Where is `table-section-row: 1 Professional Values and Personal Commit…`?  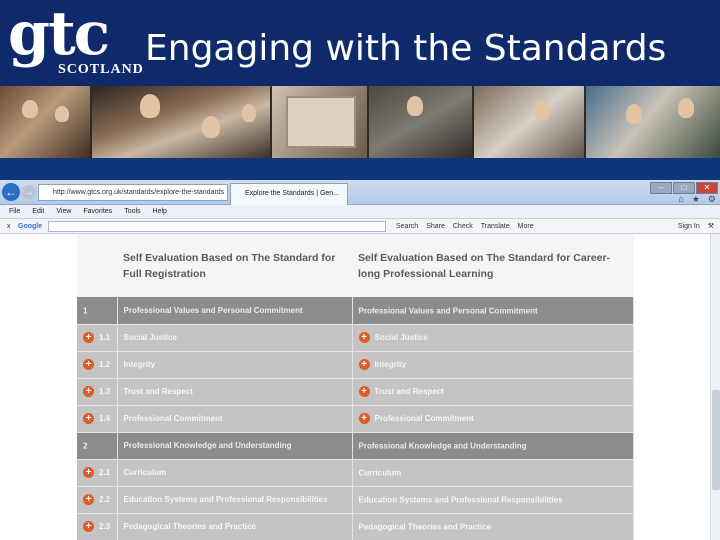
table-section-row: 1 Professional Values and Personal Commit… is located at coordinates (355, 311).